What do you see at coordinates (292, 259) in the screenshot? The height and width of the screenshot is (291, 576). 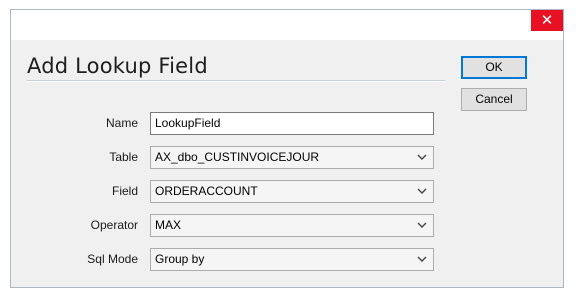 I see `sql-mode-select: Group by` at bounding box center [292, 259].